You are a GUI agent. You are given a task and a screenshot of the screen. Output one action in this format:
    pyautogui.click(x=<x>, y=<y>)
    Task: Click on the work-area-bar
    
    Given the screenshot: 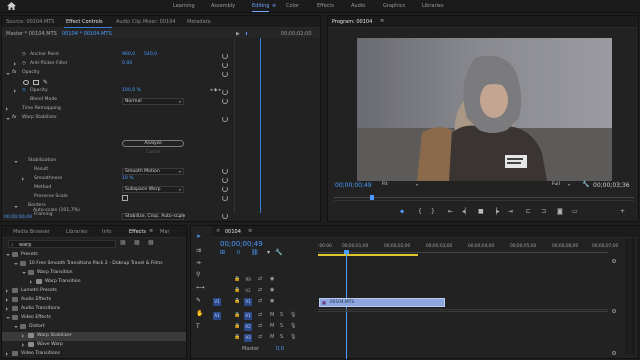 What is the action you would take?
    pyautogui.click(x=368, y=255)
    